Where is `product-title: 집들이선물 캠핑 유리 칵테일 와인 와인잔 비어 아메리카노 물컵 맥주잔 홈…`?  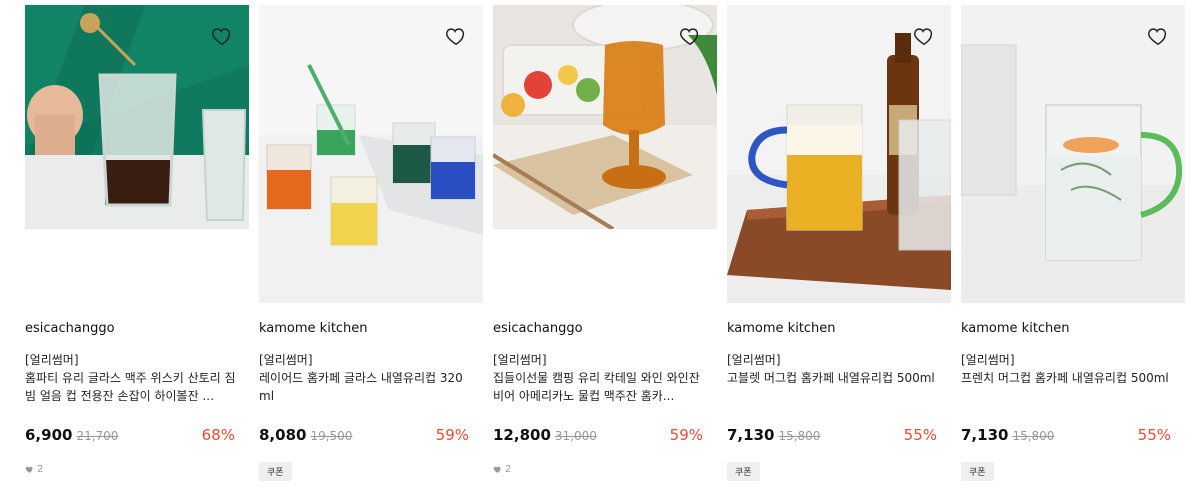 product-title: 집들이선물 캠핑 유리 칵테일 와인 와인잔 비어 아메리카노 물컵 맥주잔 홈… is located at coordinates (599, 387).